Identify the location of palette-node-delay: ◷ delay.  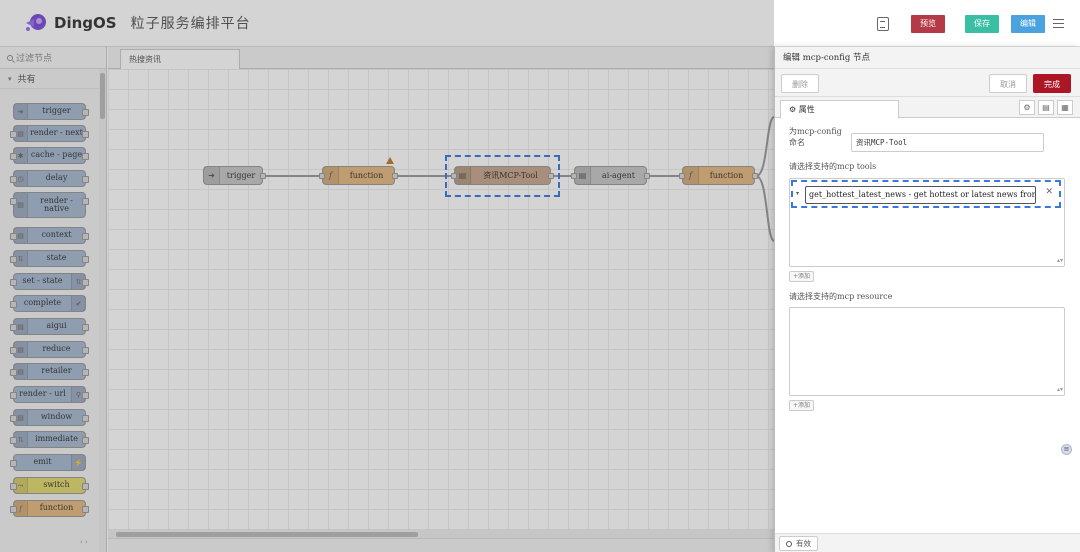
(49, 178).